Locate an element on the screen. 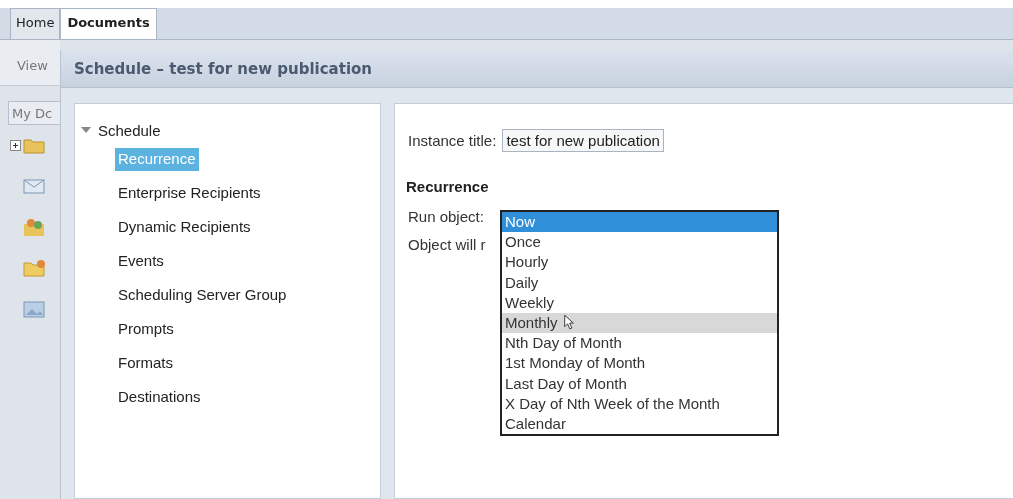 This screenshot has width=1013, height=499. dropdown-option: Daily is located at coordinates (639, 282).